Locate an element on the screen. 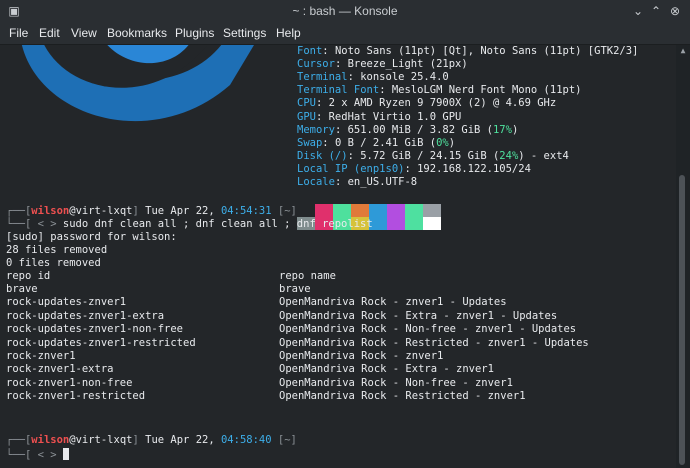  window-title: ~ : bash — Konsole is located at coordinates (345, 11).